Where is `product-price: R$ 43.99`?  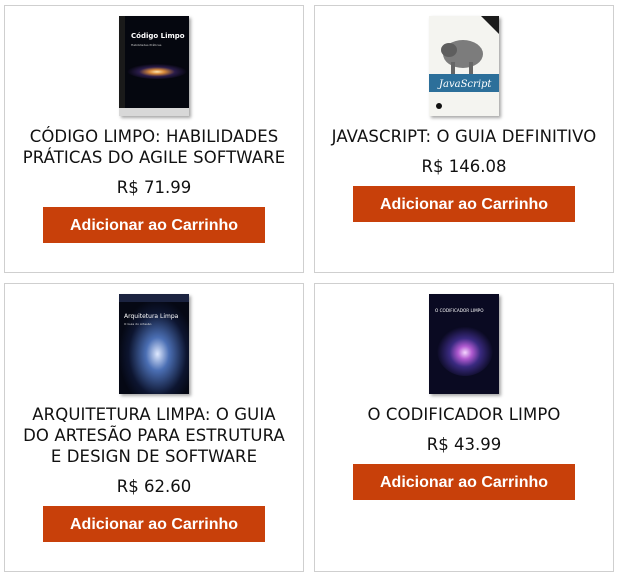
product-price: R$ 43.99 is located at coordinates (464, 444).